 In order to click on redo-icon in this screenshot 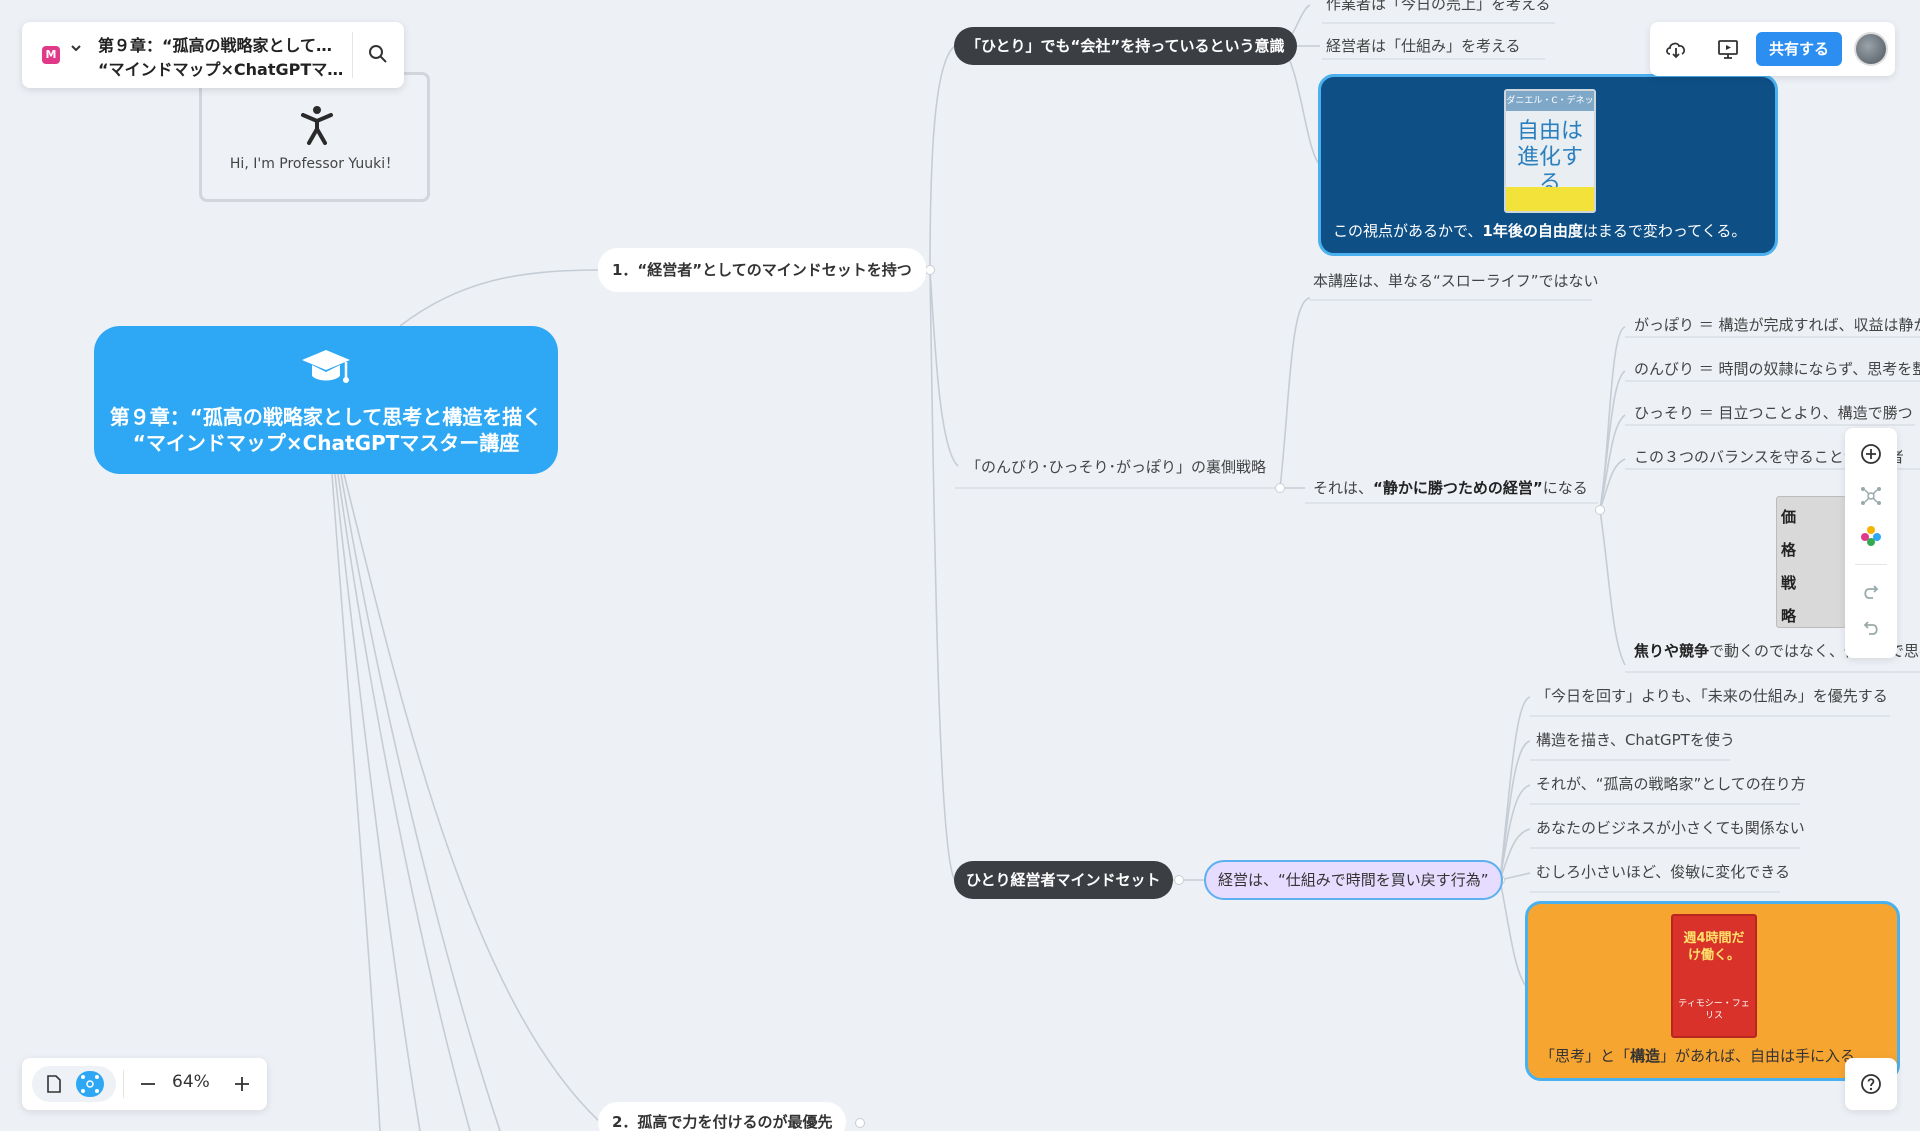, I will do `click(1871, 592)`.